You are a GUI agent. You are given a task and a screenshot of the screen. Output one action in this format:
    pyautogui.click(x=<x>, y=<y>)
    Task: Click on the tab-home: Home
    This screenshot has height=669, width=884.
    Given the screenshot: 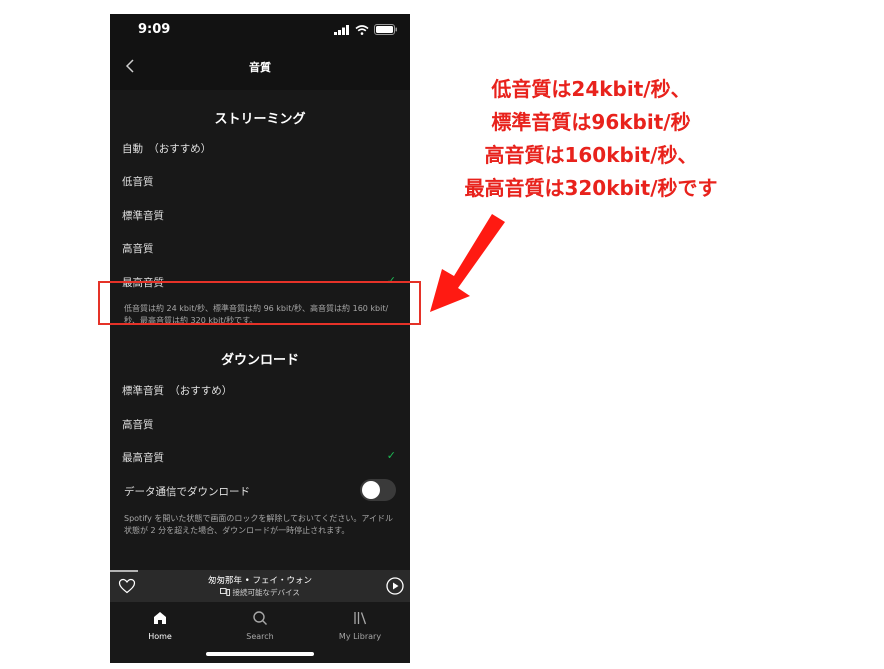 What is the action you would take?
    pyautogui.click(x=160, y=625)
    